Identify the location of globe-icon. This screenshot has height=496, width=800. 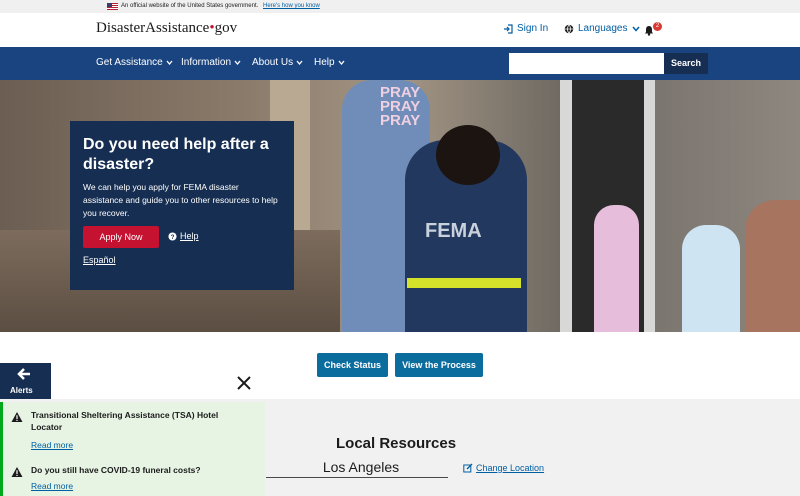
(569, 28).